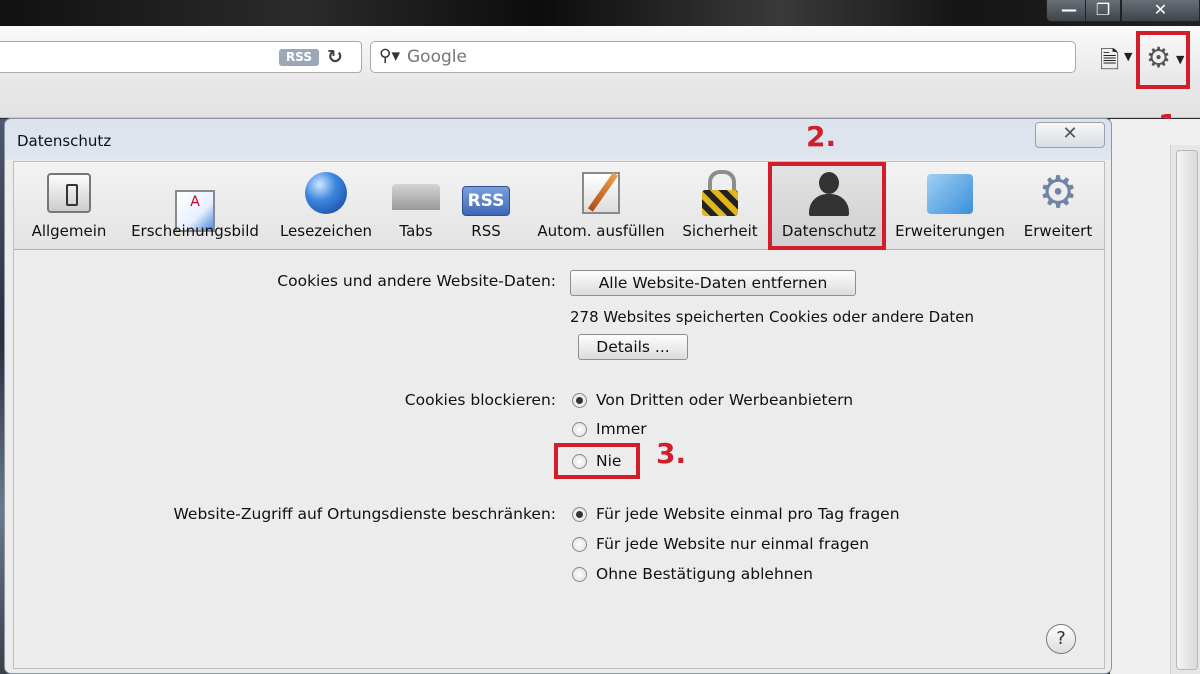  Describe the element at coordinates (486, 193) in the screenshot. I see `rss-icon: RSS` at that location.